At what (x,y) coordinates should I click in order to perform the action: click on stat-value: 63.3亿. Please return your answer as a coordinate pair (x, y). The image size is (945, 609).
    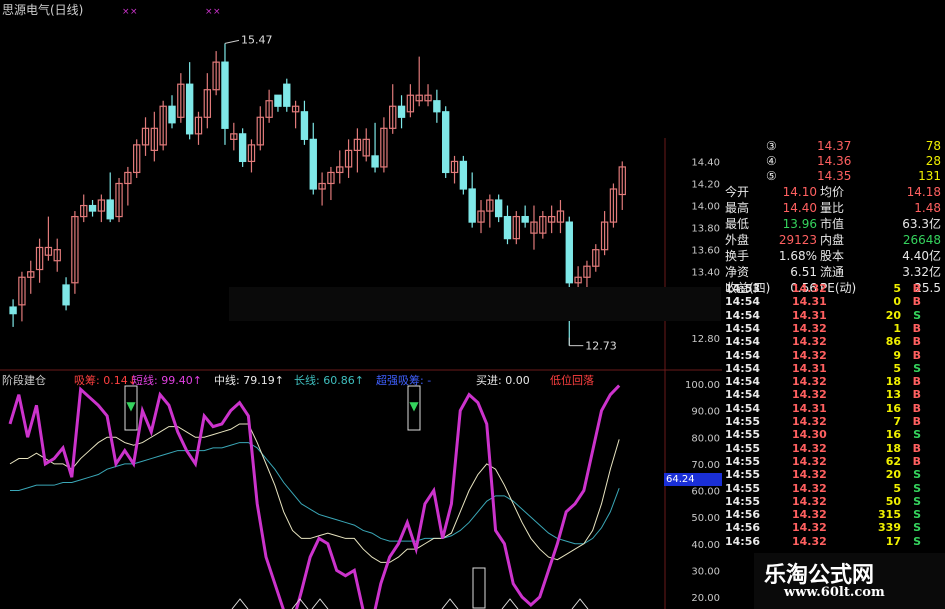
    Looking at the image, I should click on (921, 224).